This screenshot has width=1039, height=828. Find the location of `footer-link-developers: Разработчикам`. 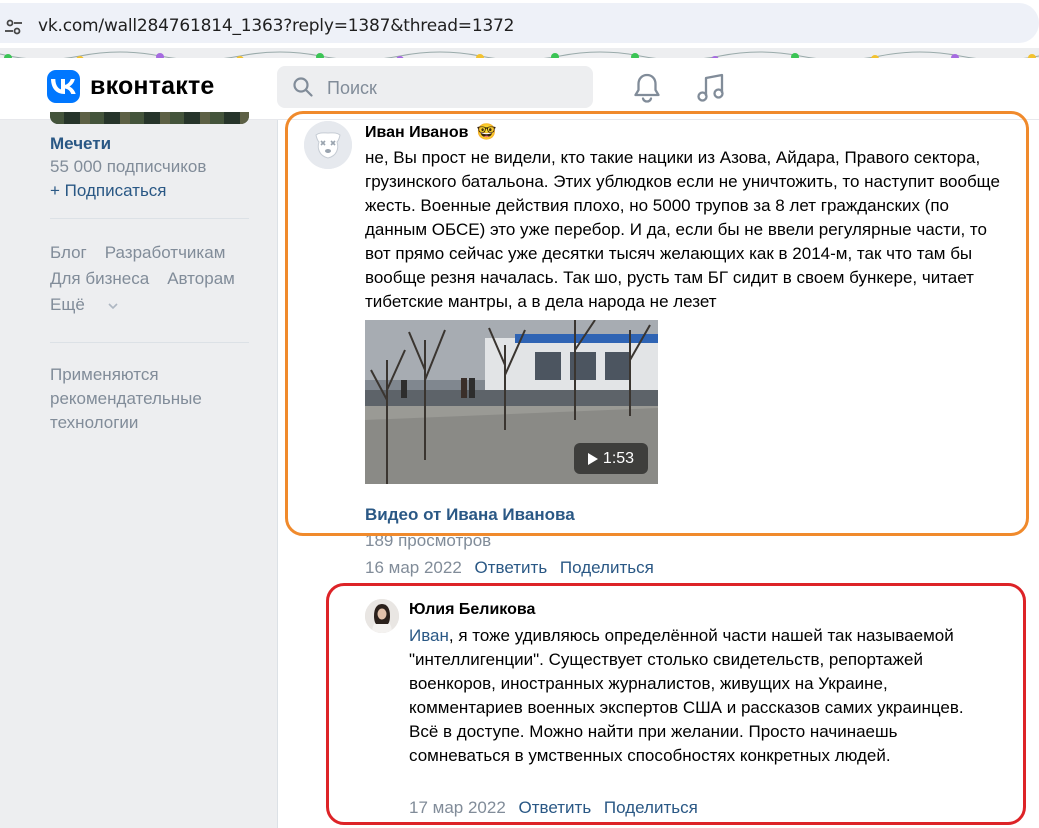

footer-link-developers: Разработчикам is located at coordinates (165, 253).